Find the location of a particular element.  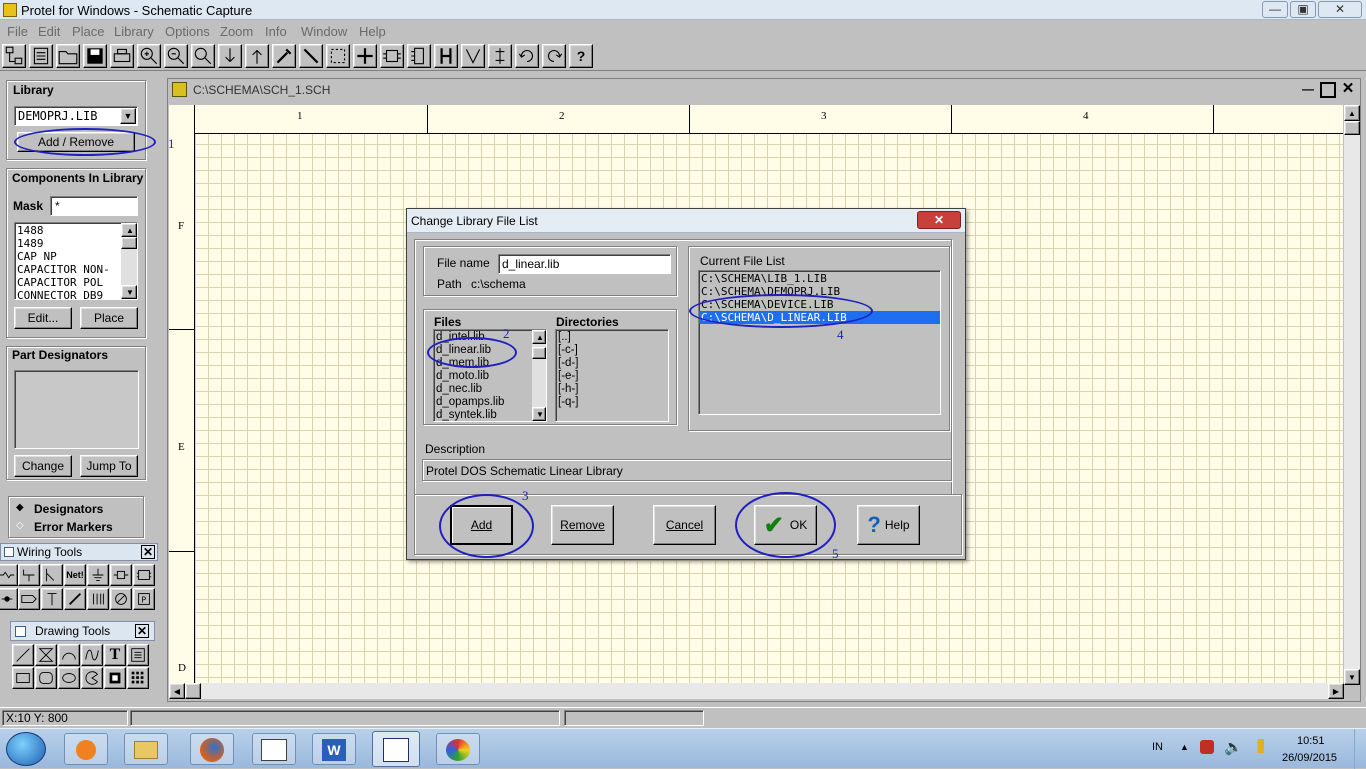

list-item: [-e-] is located at coordinates (612, 376).